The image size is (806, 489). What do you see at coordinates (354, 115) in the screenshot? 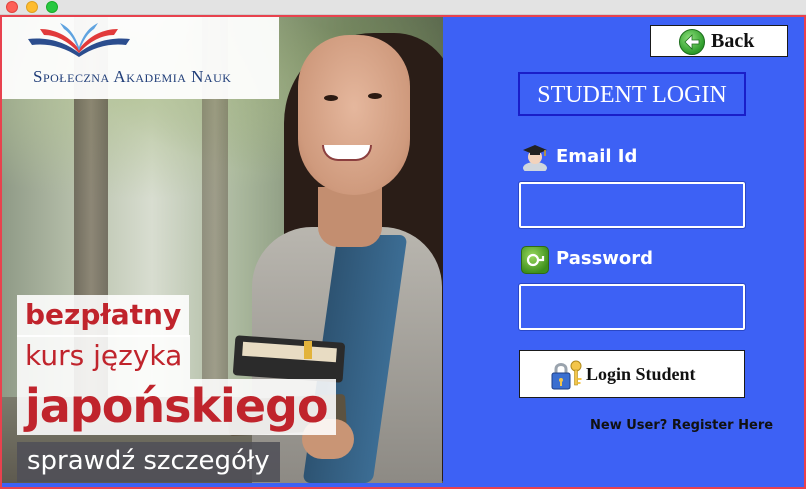
I see `student-photo-face` at bounding box center [354, 115].